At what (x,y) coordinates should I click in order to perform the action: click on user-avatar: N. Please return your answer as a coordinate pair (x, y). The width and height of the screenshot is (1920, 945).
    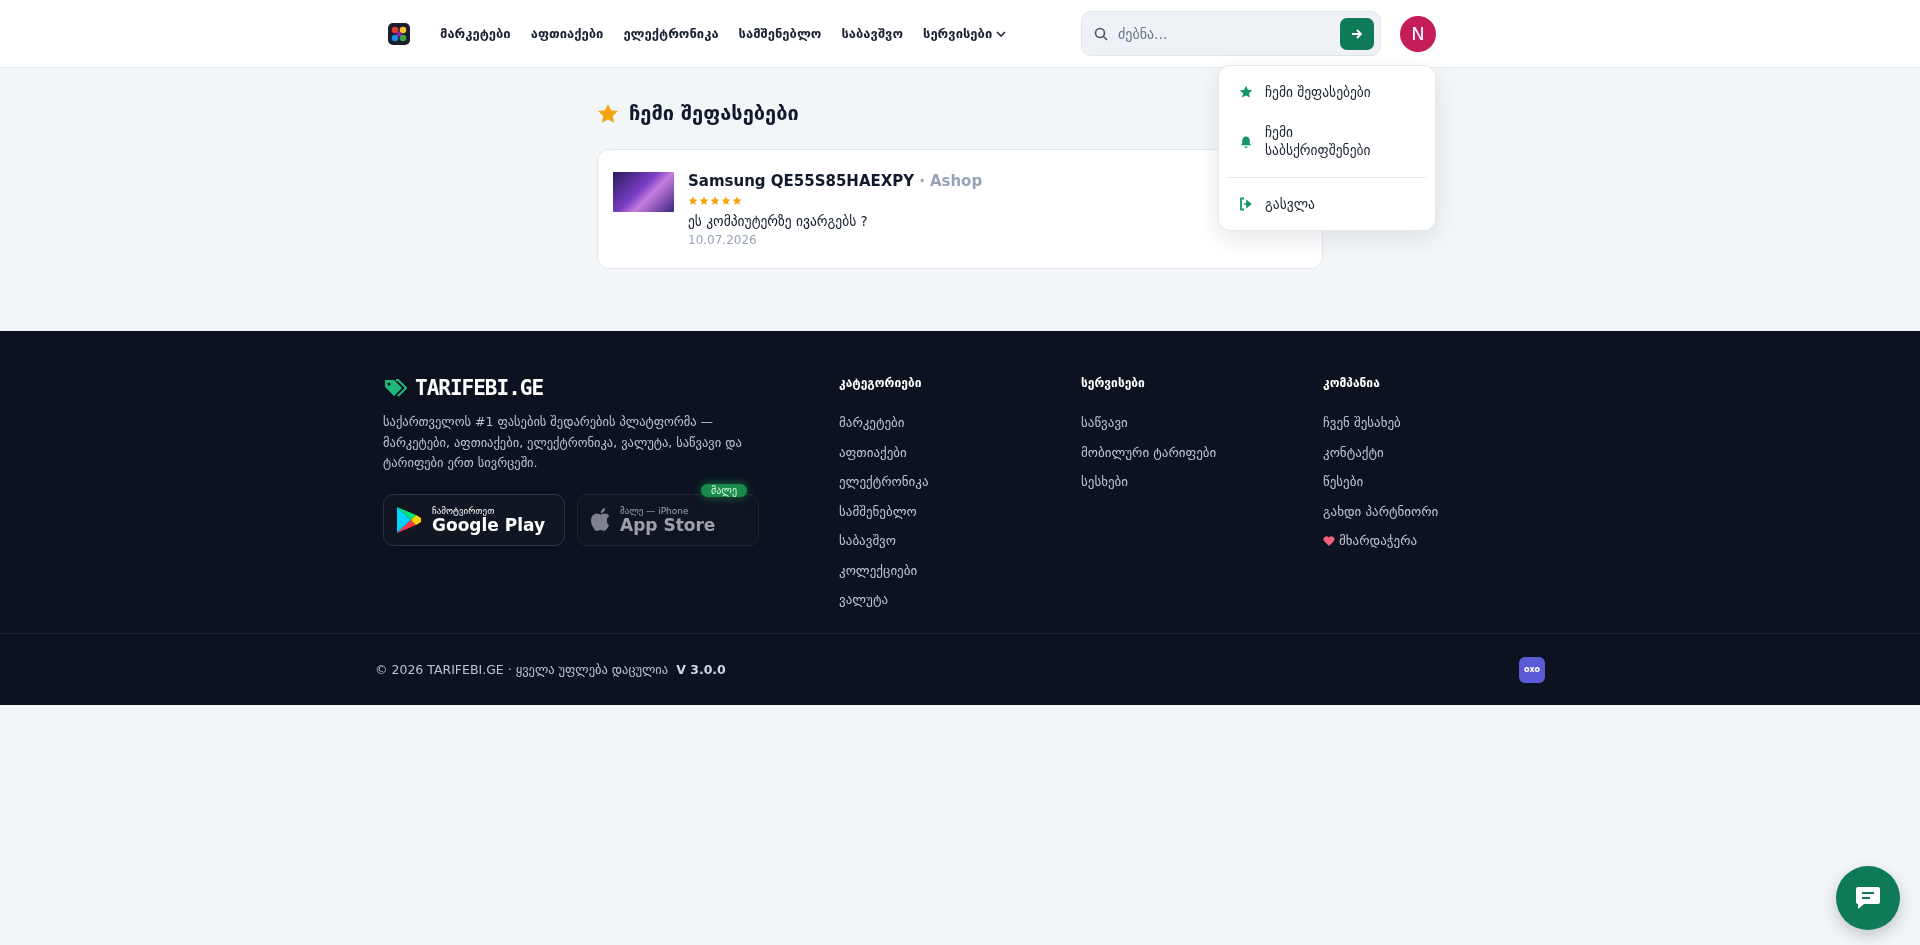
    Looking at the image, I should click on (1418, 33).